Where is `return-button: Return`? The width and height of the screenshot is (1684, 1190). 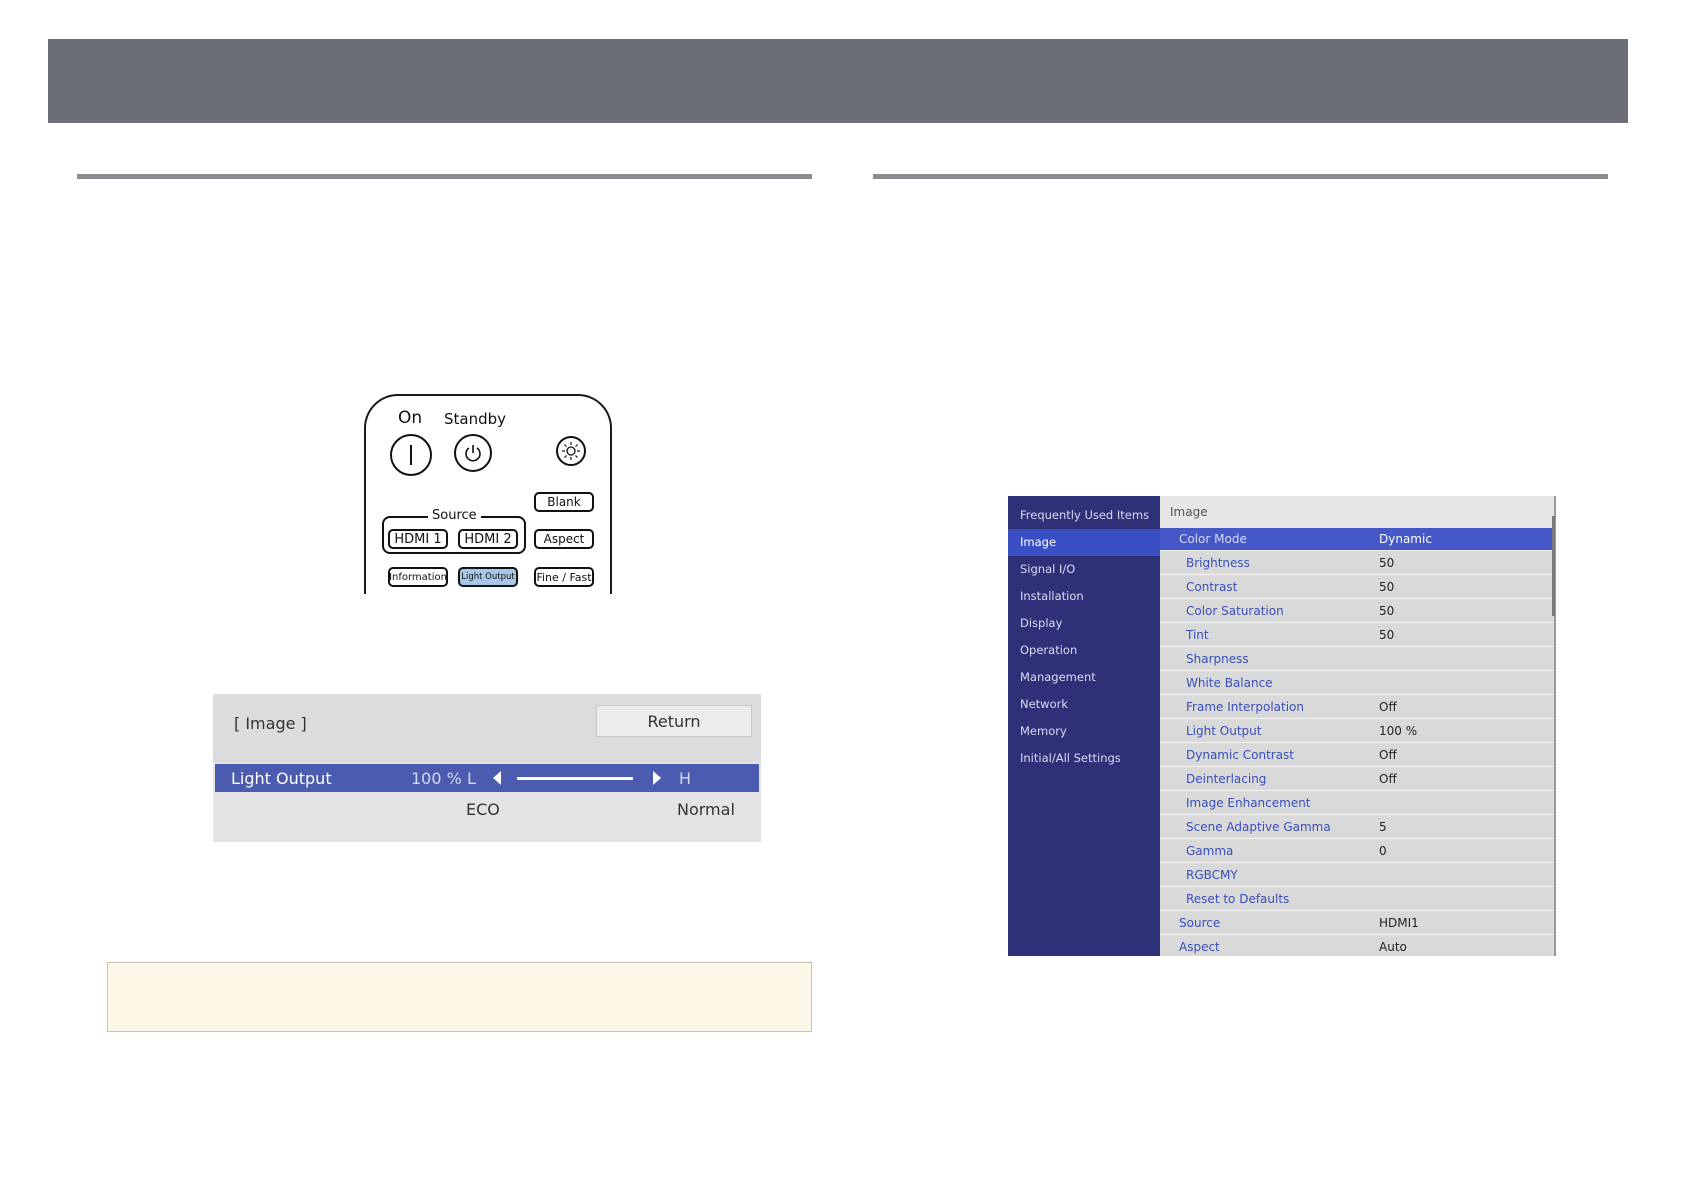 return-button: Return is located at coordinates (674, 721).